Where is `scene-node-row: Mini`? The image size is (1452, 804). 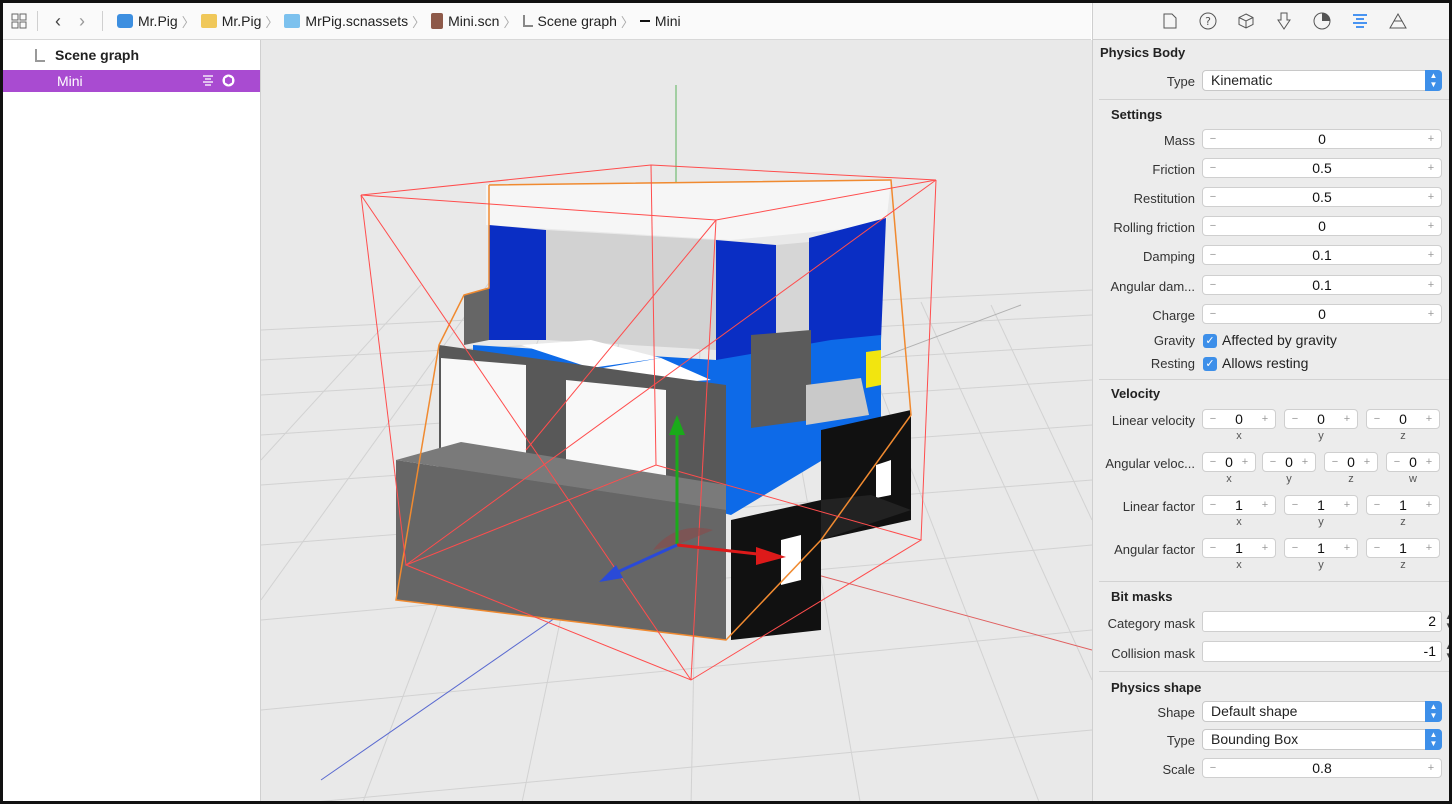 scene-node-row: Mini is located at coordinates (131, 81).